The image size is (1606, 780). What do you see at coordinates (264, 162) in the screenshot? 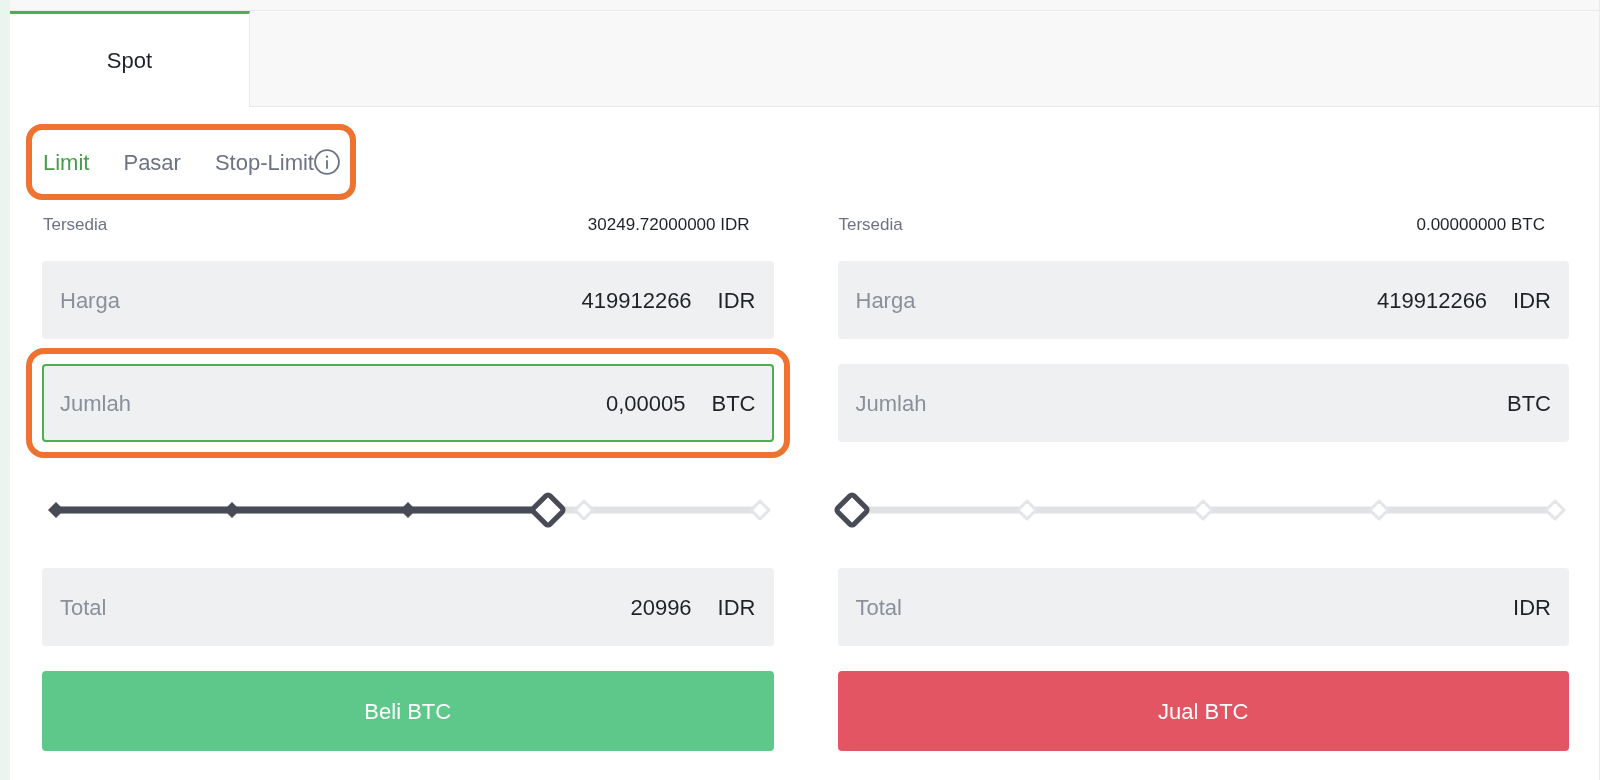
I see `order-type-tab: Stop-Limit` at bounding box center [264, 162].